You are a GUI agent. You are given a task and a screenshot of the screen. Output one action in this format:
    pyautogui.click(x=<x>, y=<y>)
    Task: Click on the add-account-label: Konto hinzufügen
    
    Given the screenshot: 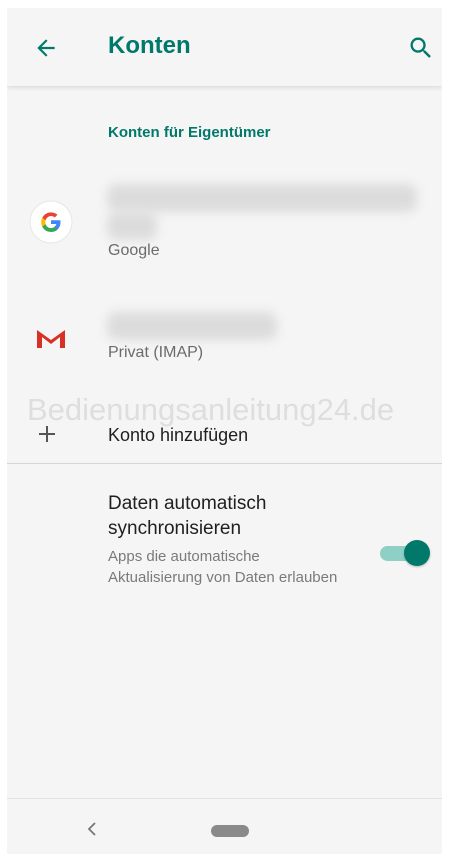 What is the action you would take?
    pyautogui.click(x=178, y=435)
    